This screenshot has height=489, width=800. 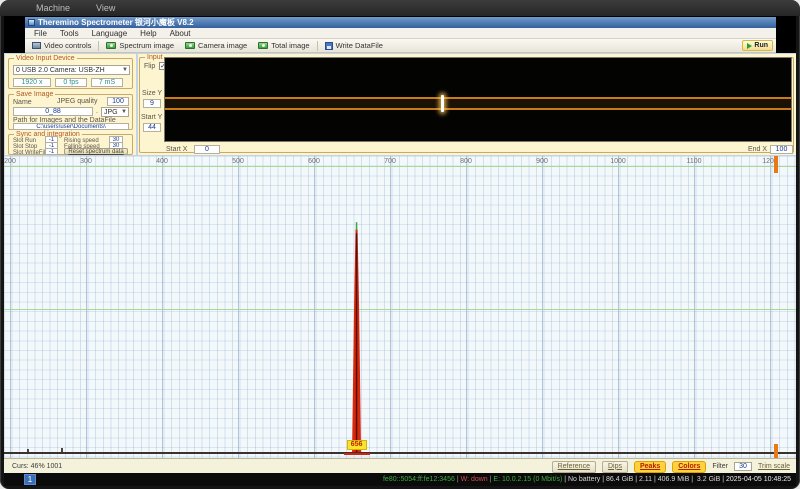 I want to click on latency-box: 7 mS, so click(x=107, y=82).